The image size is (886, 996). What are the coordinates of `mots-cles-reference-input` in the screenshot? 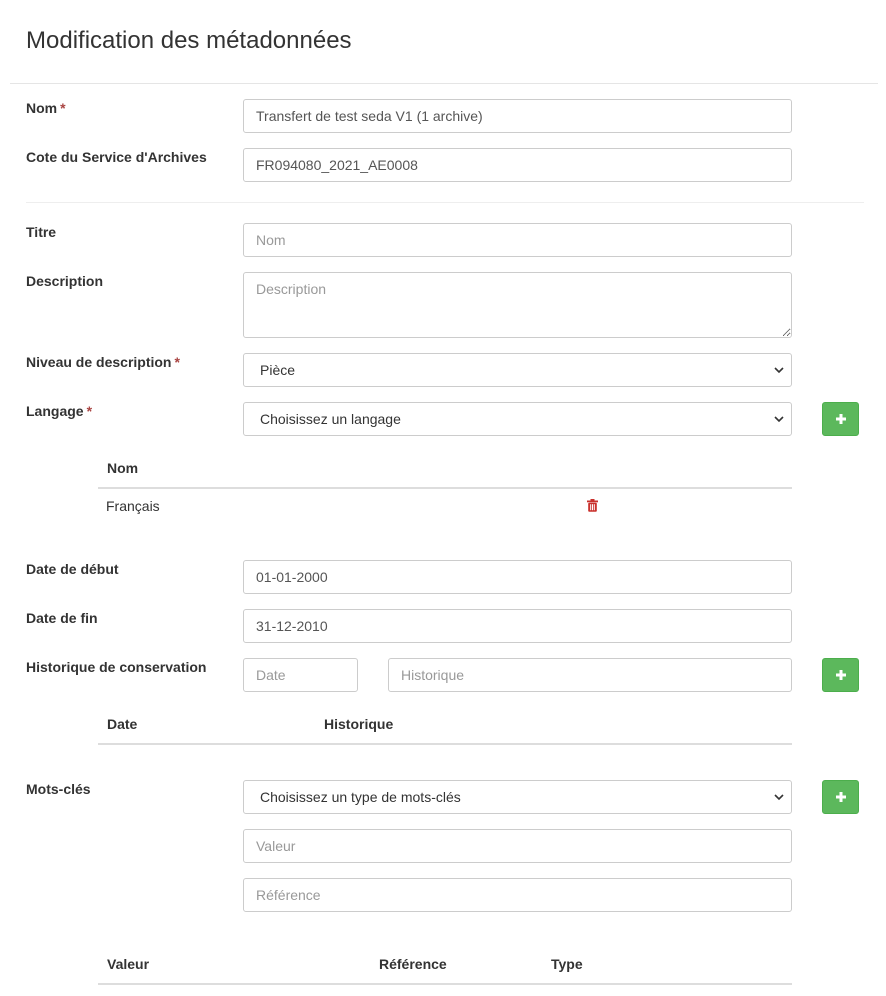 It's located at (517, 895).